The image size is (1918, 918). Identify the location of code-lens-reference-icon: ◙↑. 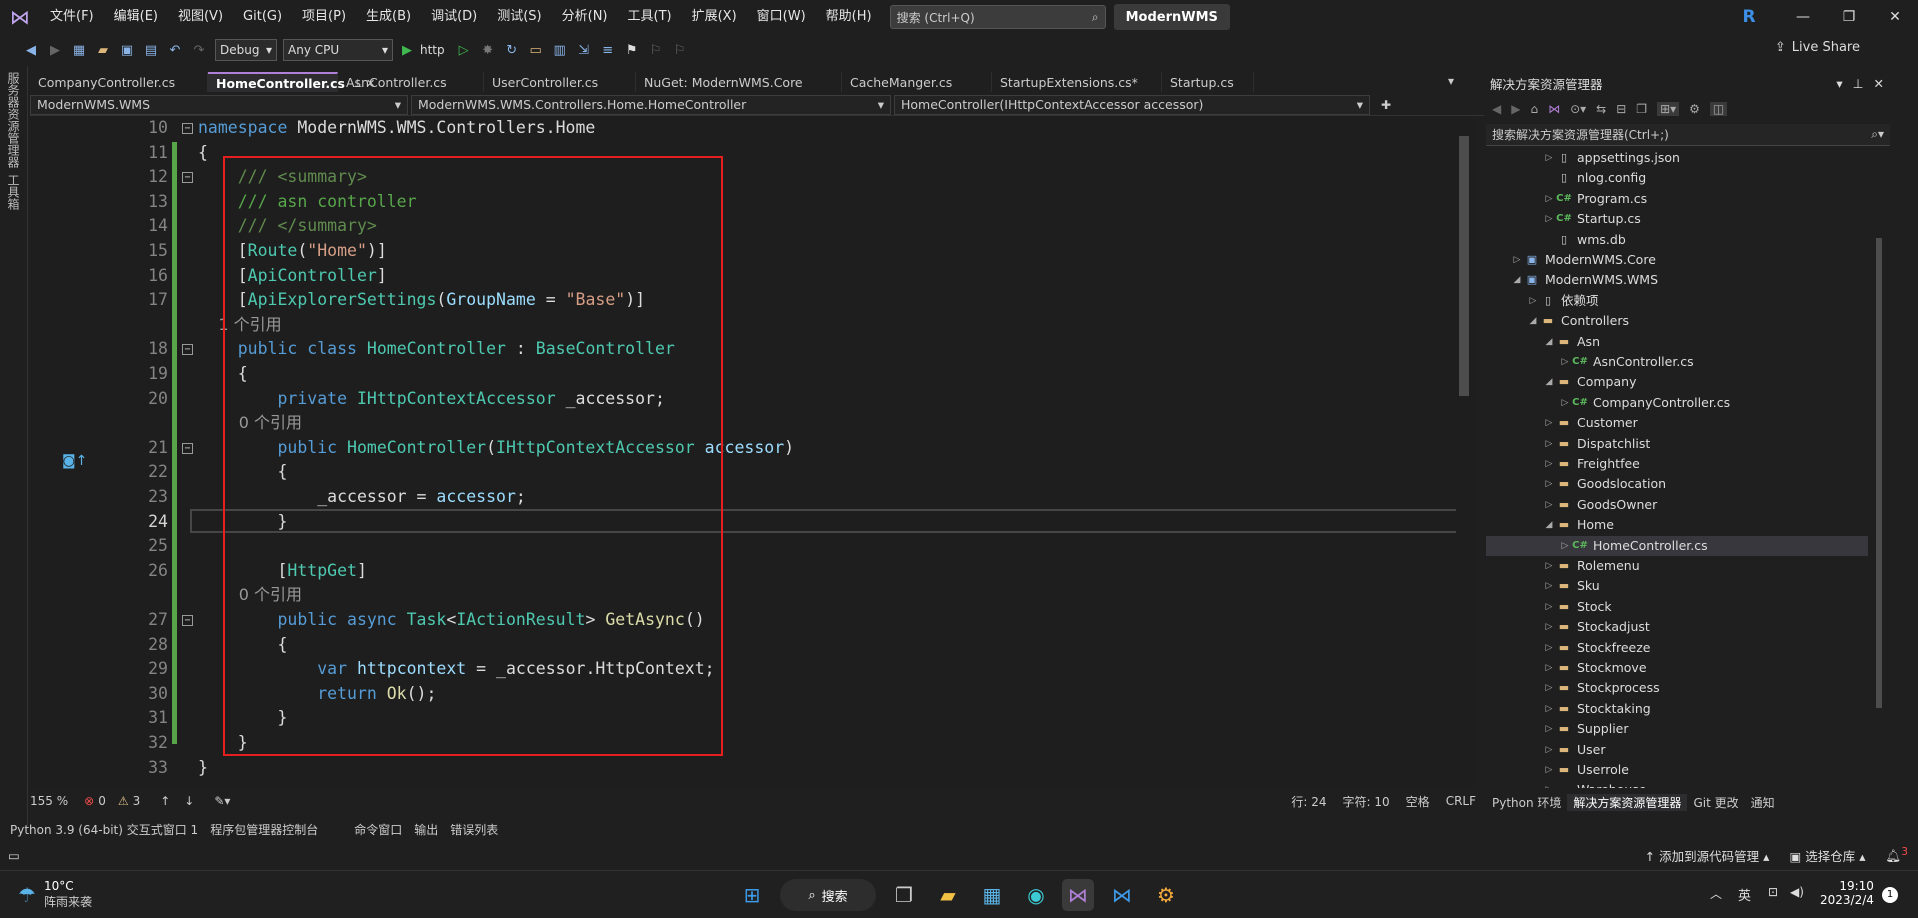
(74, 461).